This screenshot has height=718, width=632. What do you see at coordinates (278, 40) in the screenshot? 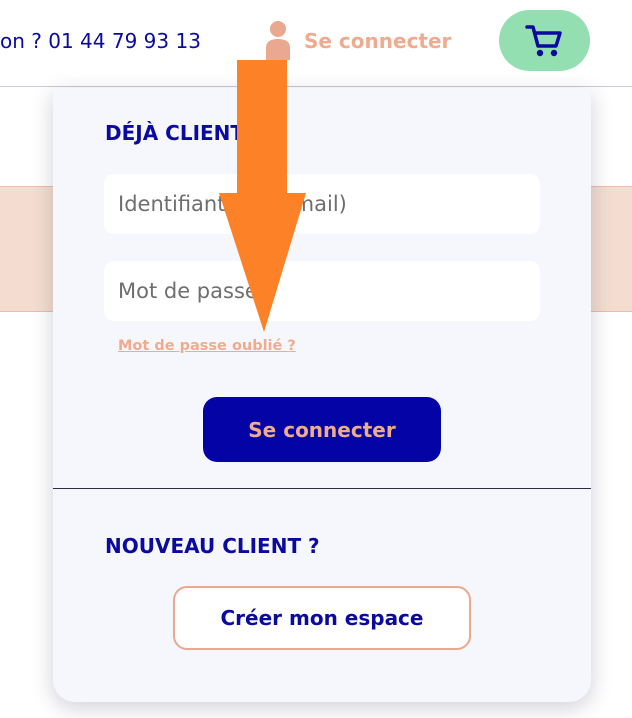
I see `user-icon` at bounding box center [278, 40].